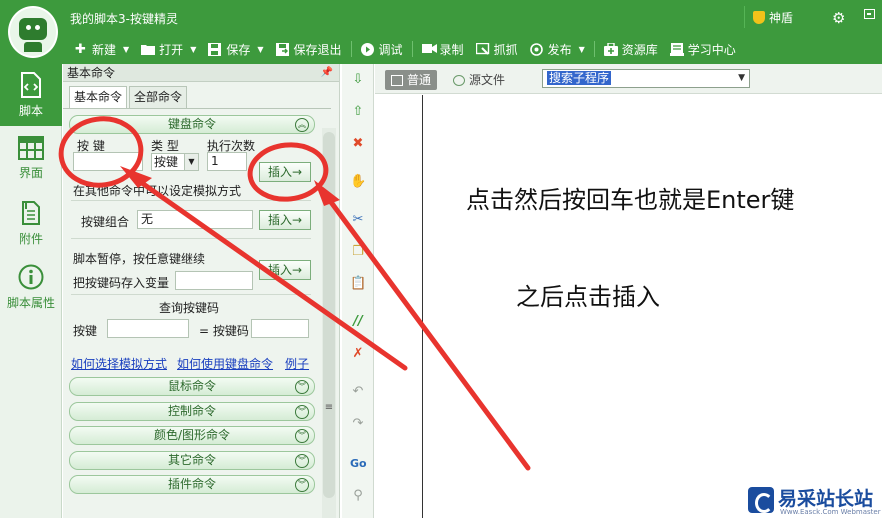  I want to click on insert-pause-button: 插入→, so click(285, 270).